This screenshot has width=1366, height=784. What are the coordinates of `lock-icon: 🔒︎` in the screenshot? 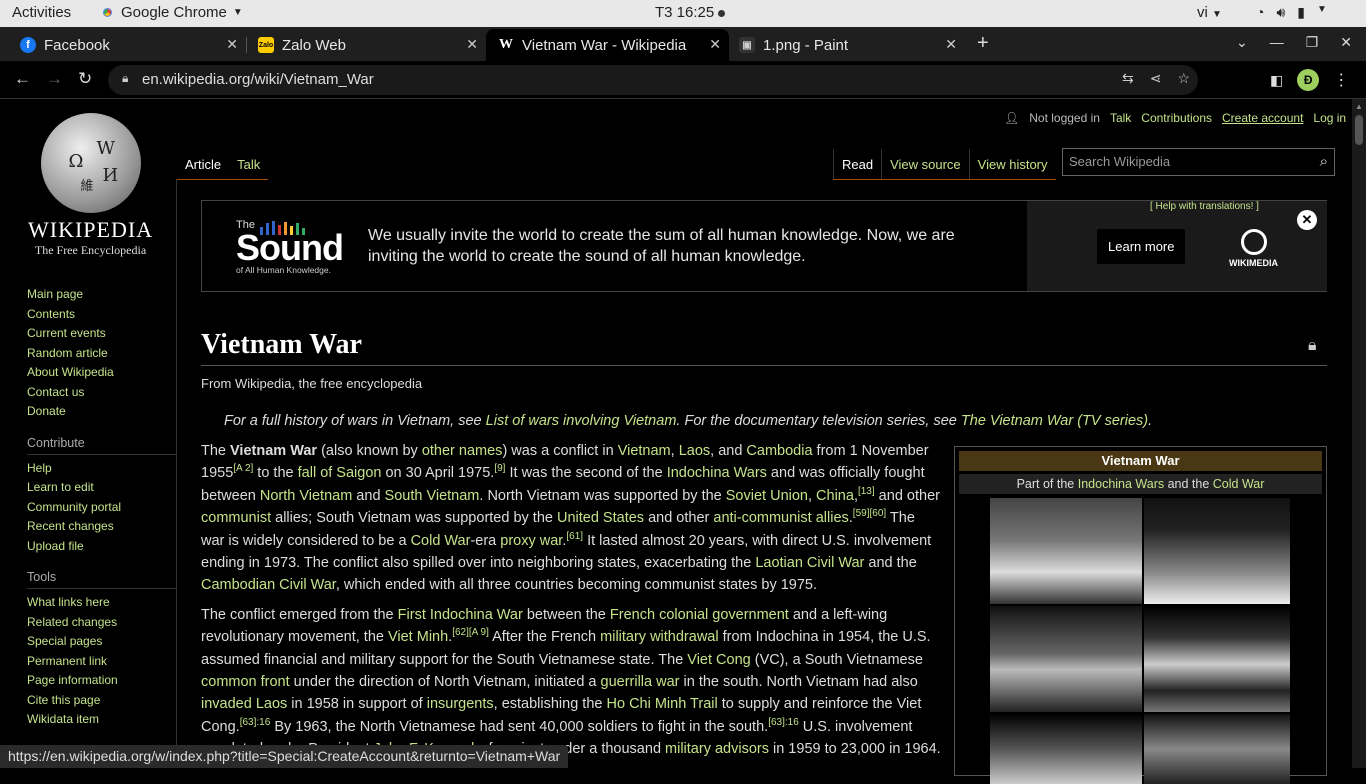 It's located at (125, 78).